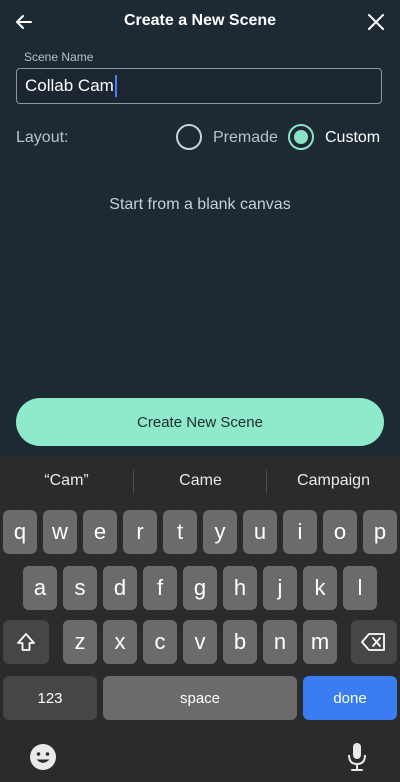 The image size is (400, 782). I want to click on key-d: d, so click(120, 588).